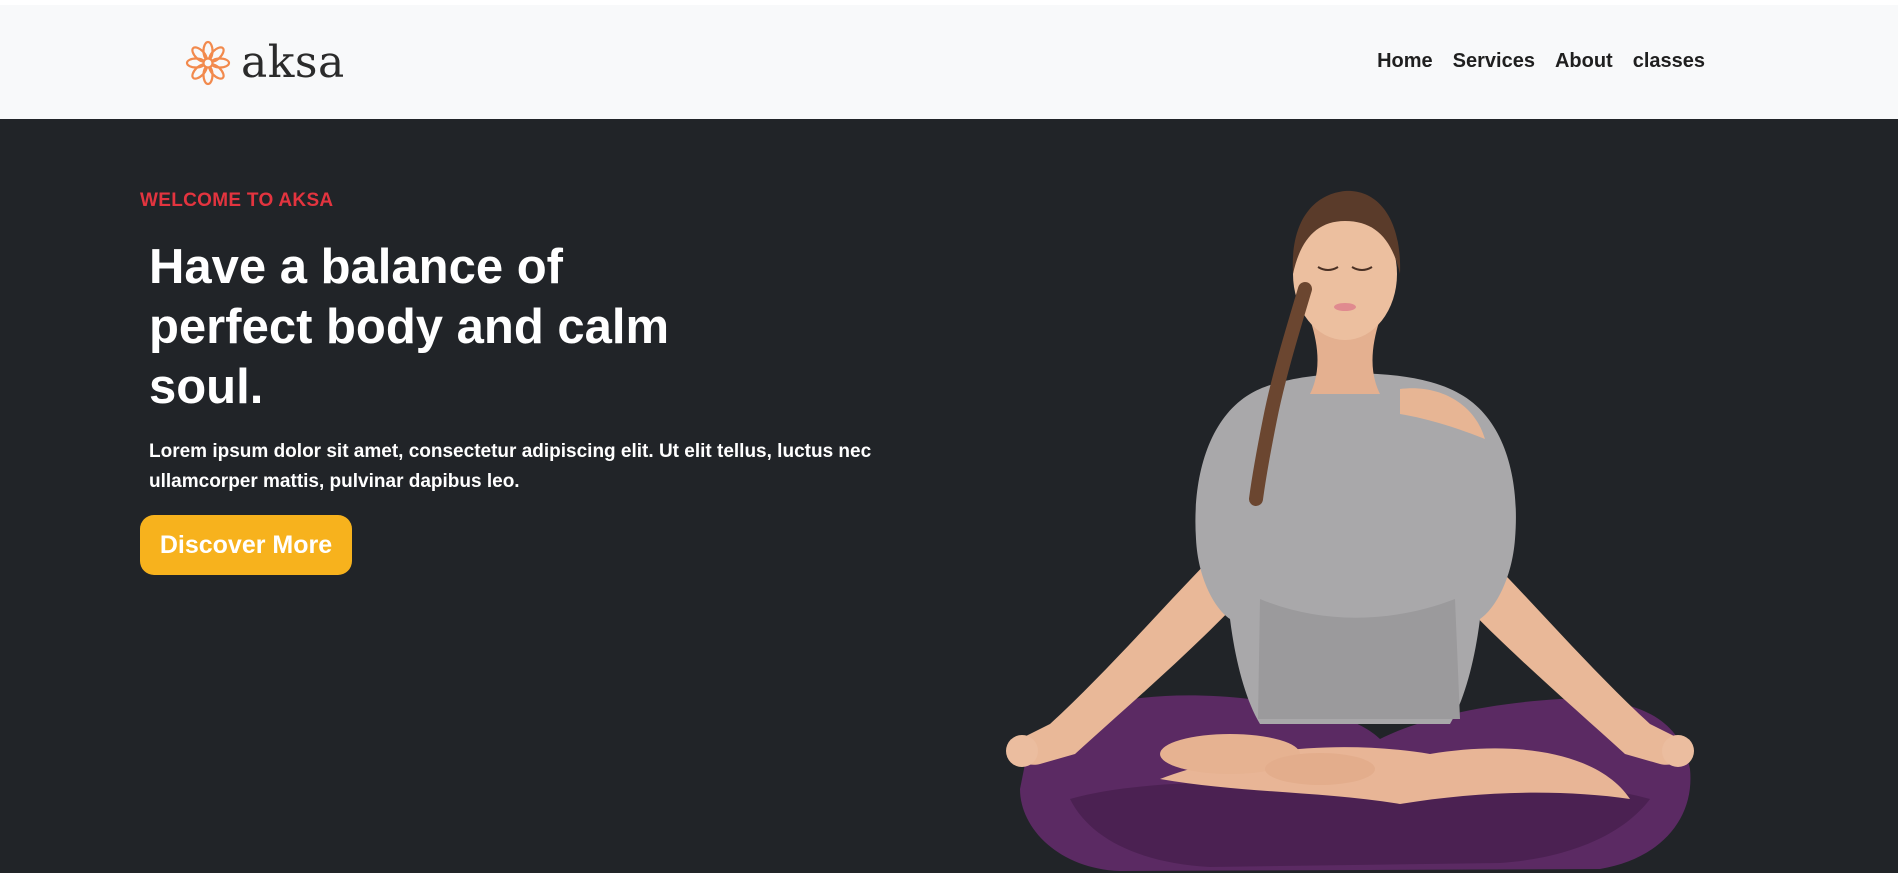 The image size is (1902, 876). Describe the element at coordinates (1405, 61) in the screenshot. I see `nav-home-link: Home` at that location.